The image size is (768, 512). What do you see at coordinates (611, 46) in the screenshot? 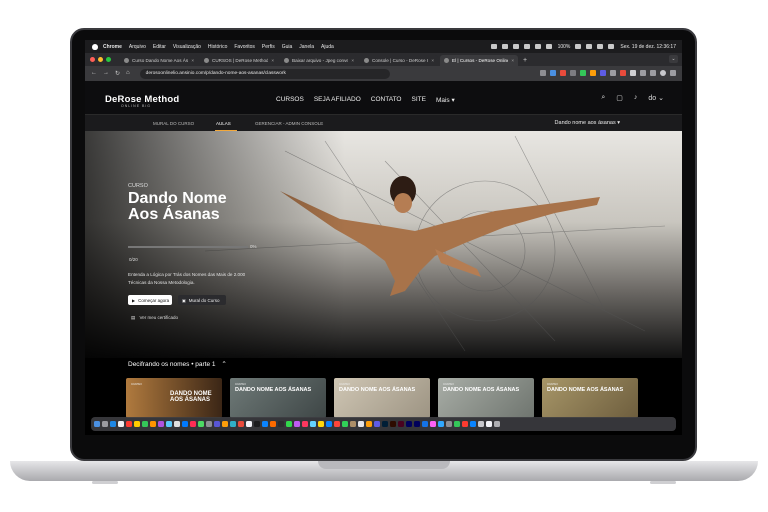
I see `control-center-icon` at bounding box center [611, 46].